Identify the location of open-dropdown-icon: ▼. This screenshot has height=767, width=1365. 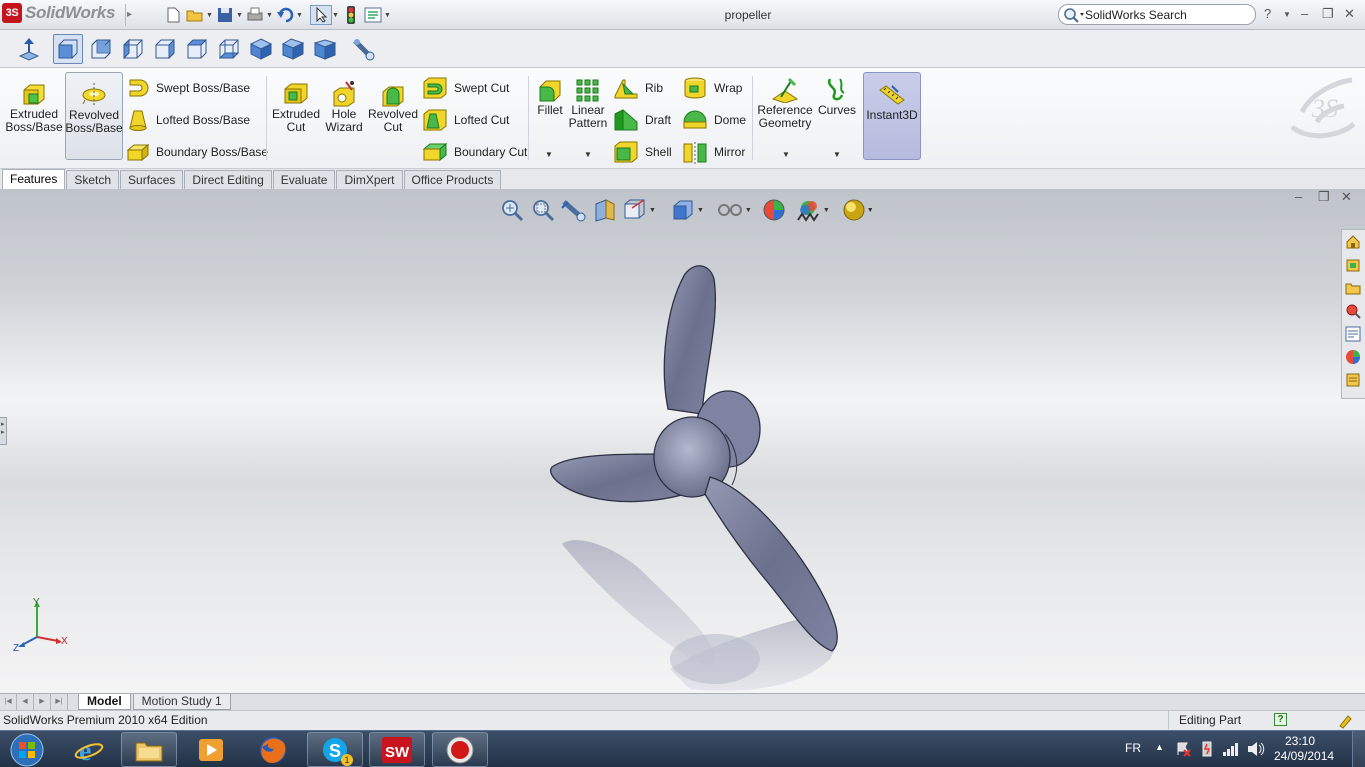
(210, 15).